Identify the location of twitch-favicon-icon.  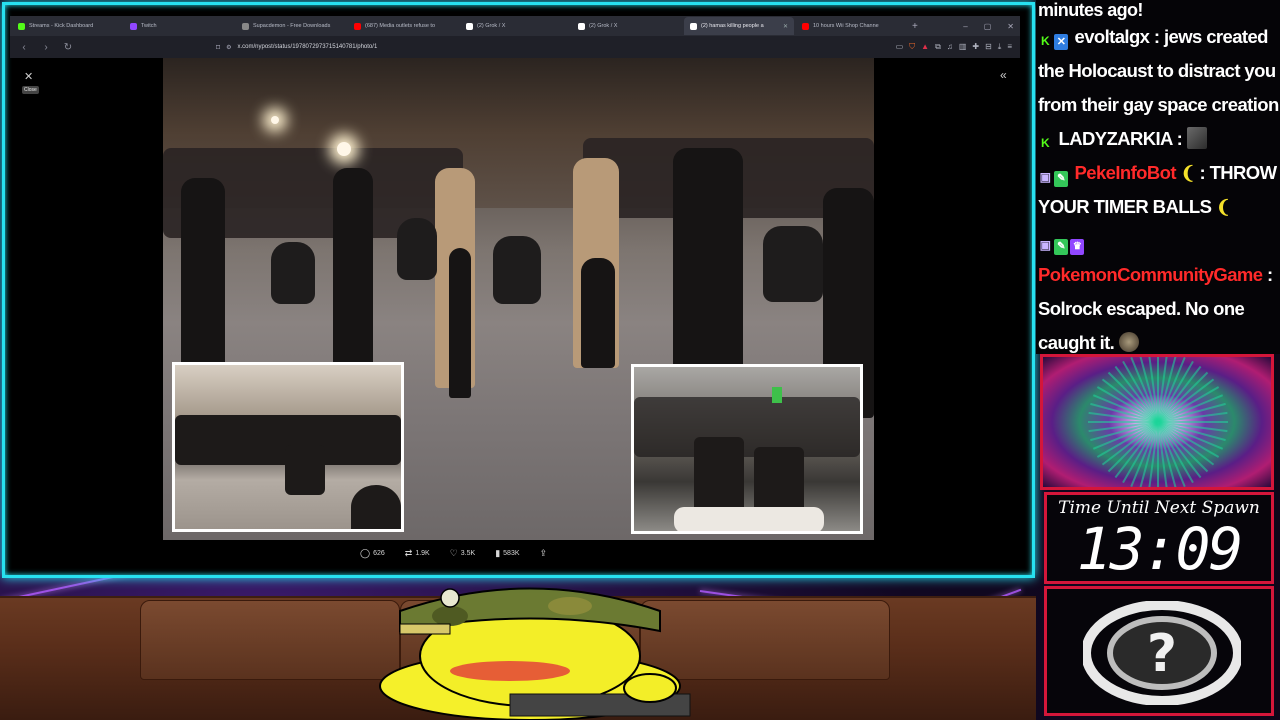
(133, 26).